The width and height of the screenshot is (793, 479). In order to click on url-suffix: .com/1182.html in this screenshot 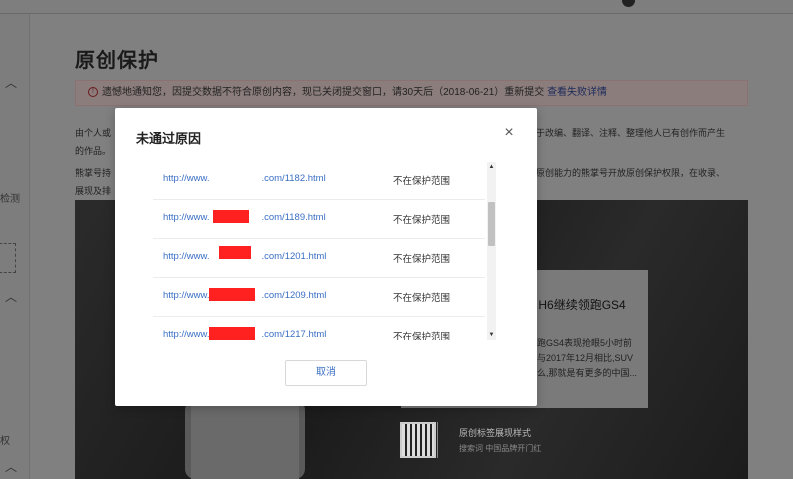, I will do `click(293, 178)`.